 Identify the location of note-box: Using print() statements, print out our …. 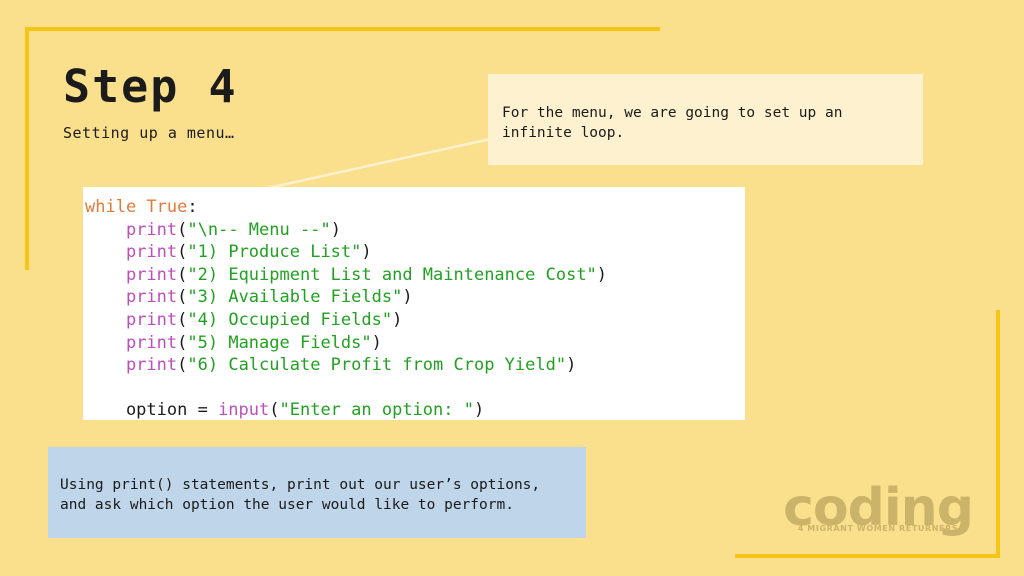
(317, 492).